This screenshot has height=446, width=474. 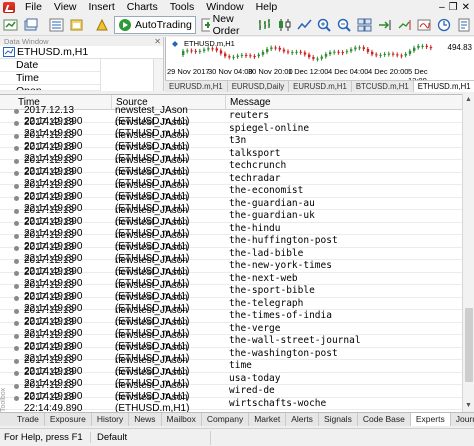 I want to click on menu-file: File, so click(x=33, y=7).